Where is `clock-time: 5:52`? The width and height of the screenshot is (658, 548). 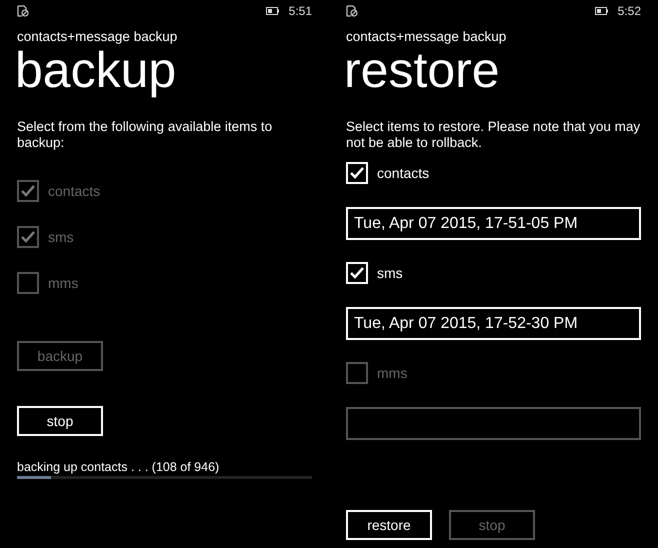
clock-time: 5:52 is located at coordinates (629, 11).